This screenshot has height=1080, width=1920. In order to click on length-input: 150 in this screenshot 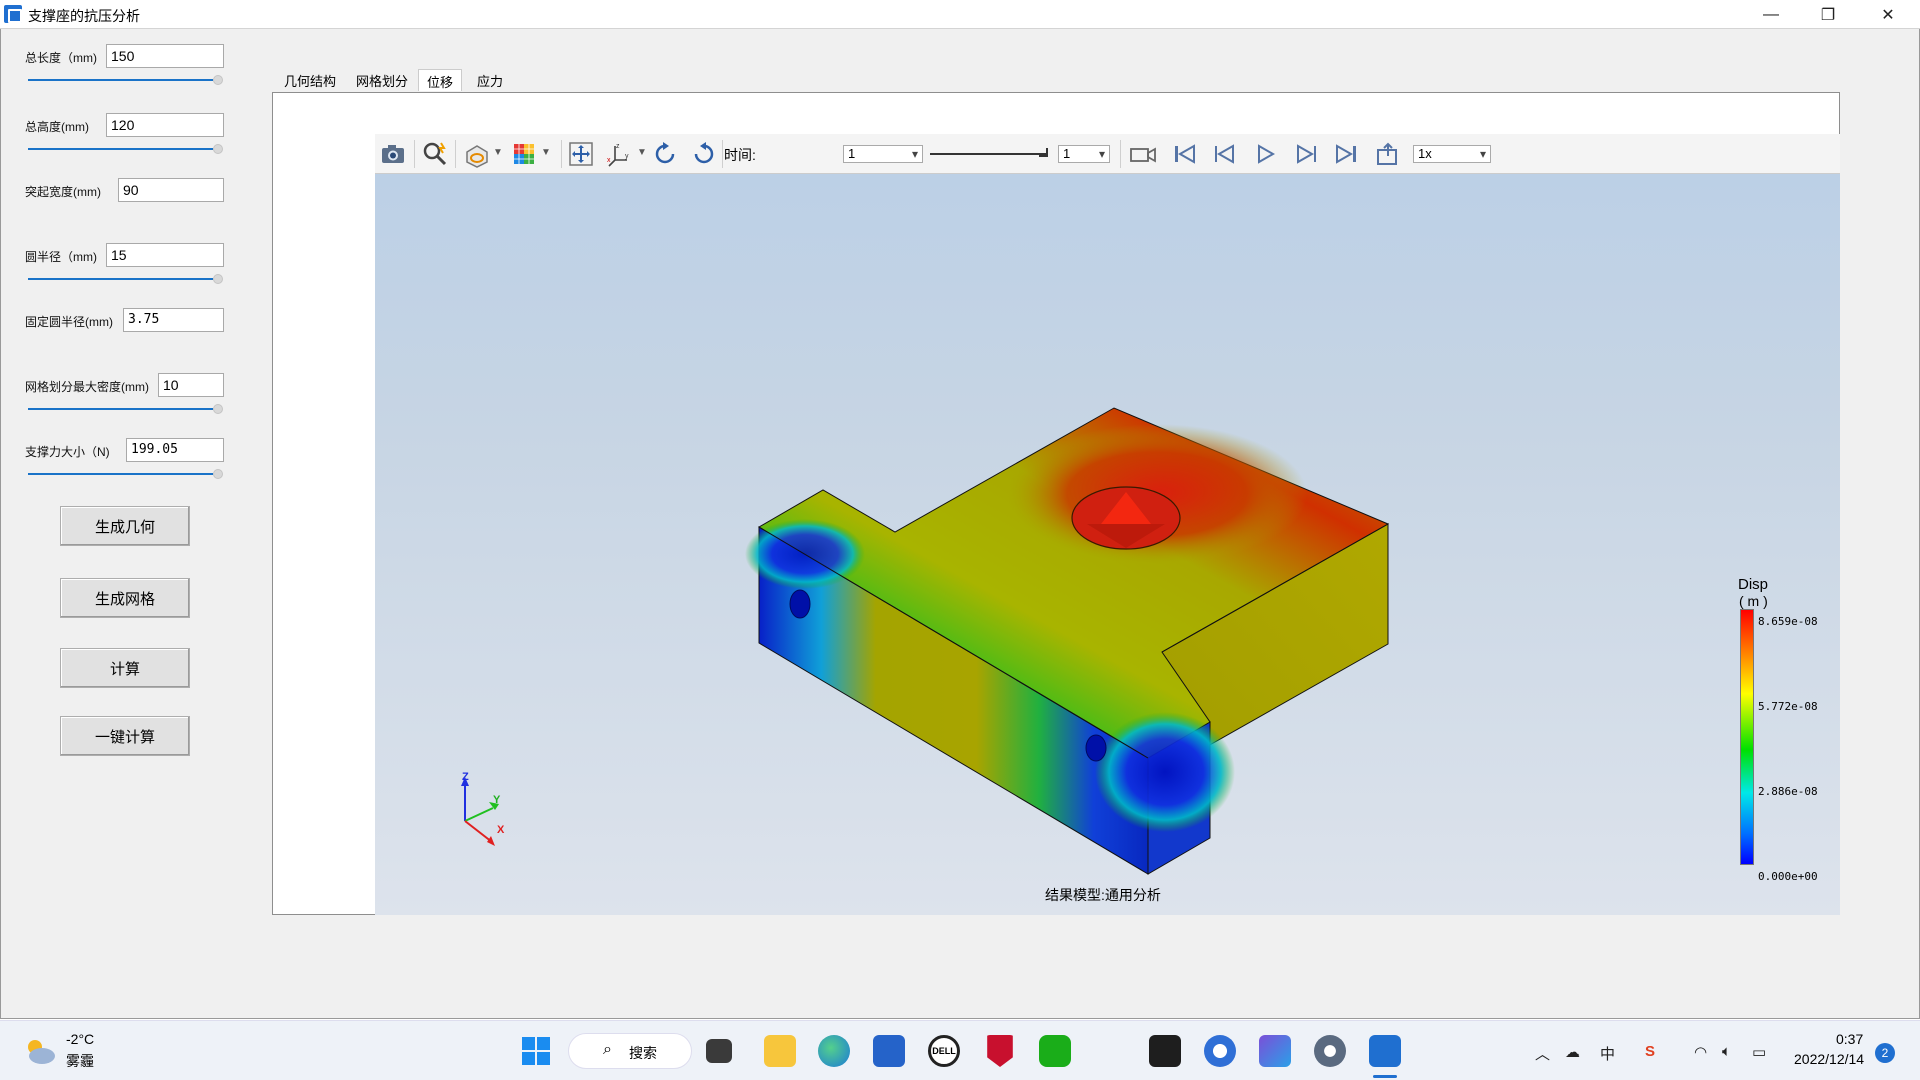, I will do `click(165, 56)`.